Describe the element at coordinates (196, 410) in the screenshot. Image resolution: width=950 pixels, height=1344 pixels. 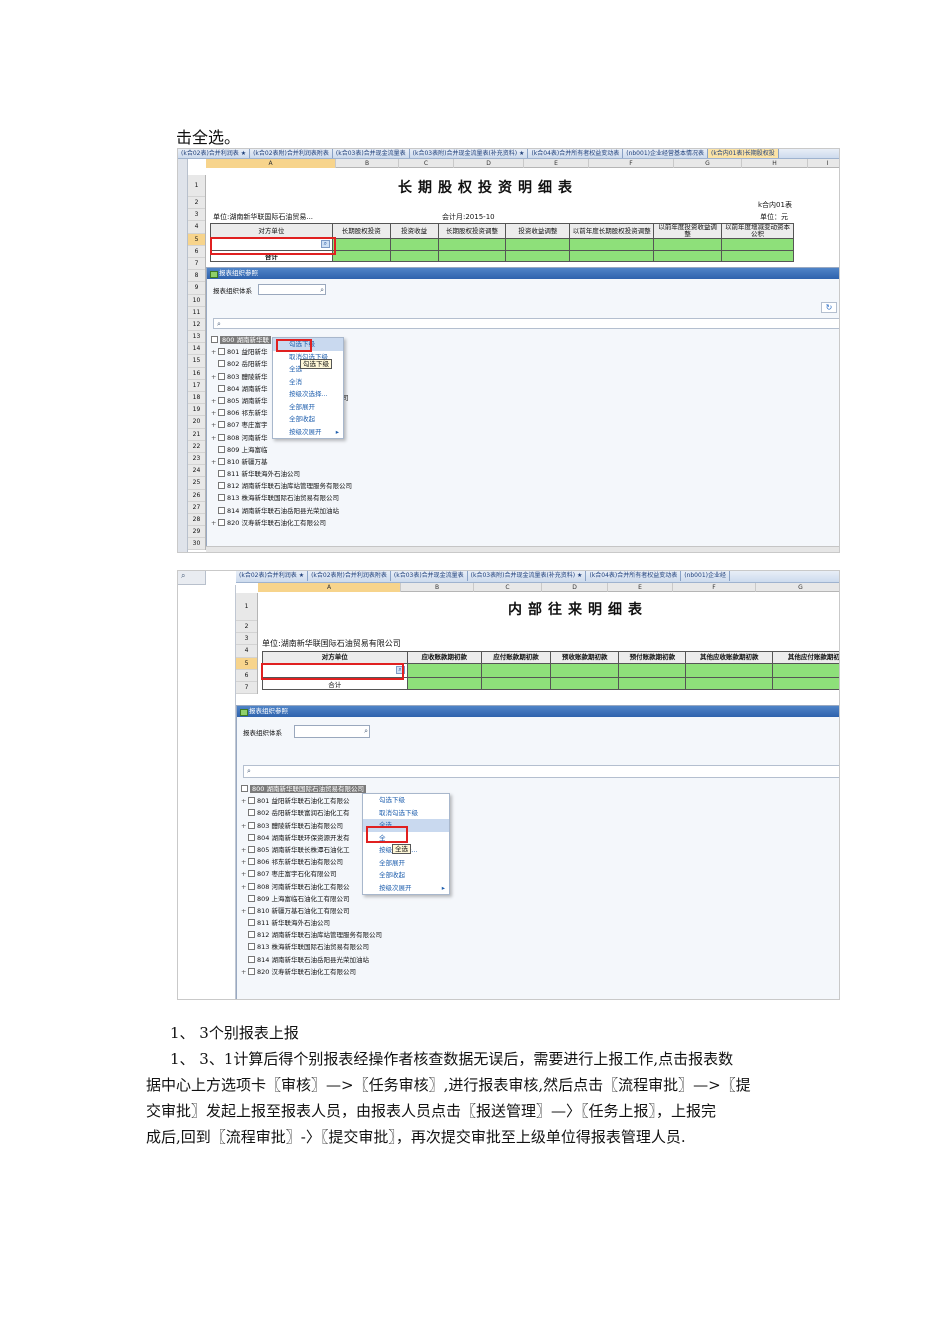
I see `row-number: 19` at that location.